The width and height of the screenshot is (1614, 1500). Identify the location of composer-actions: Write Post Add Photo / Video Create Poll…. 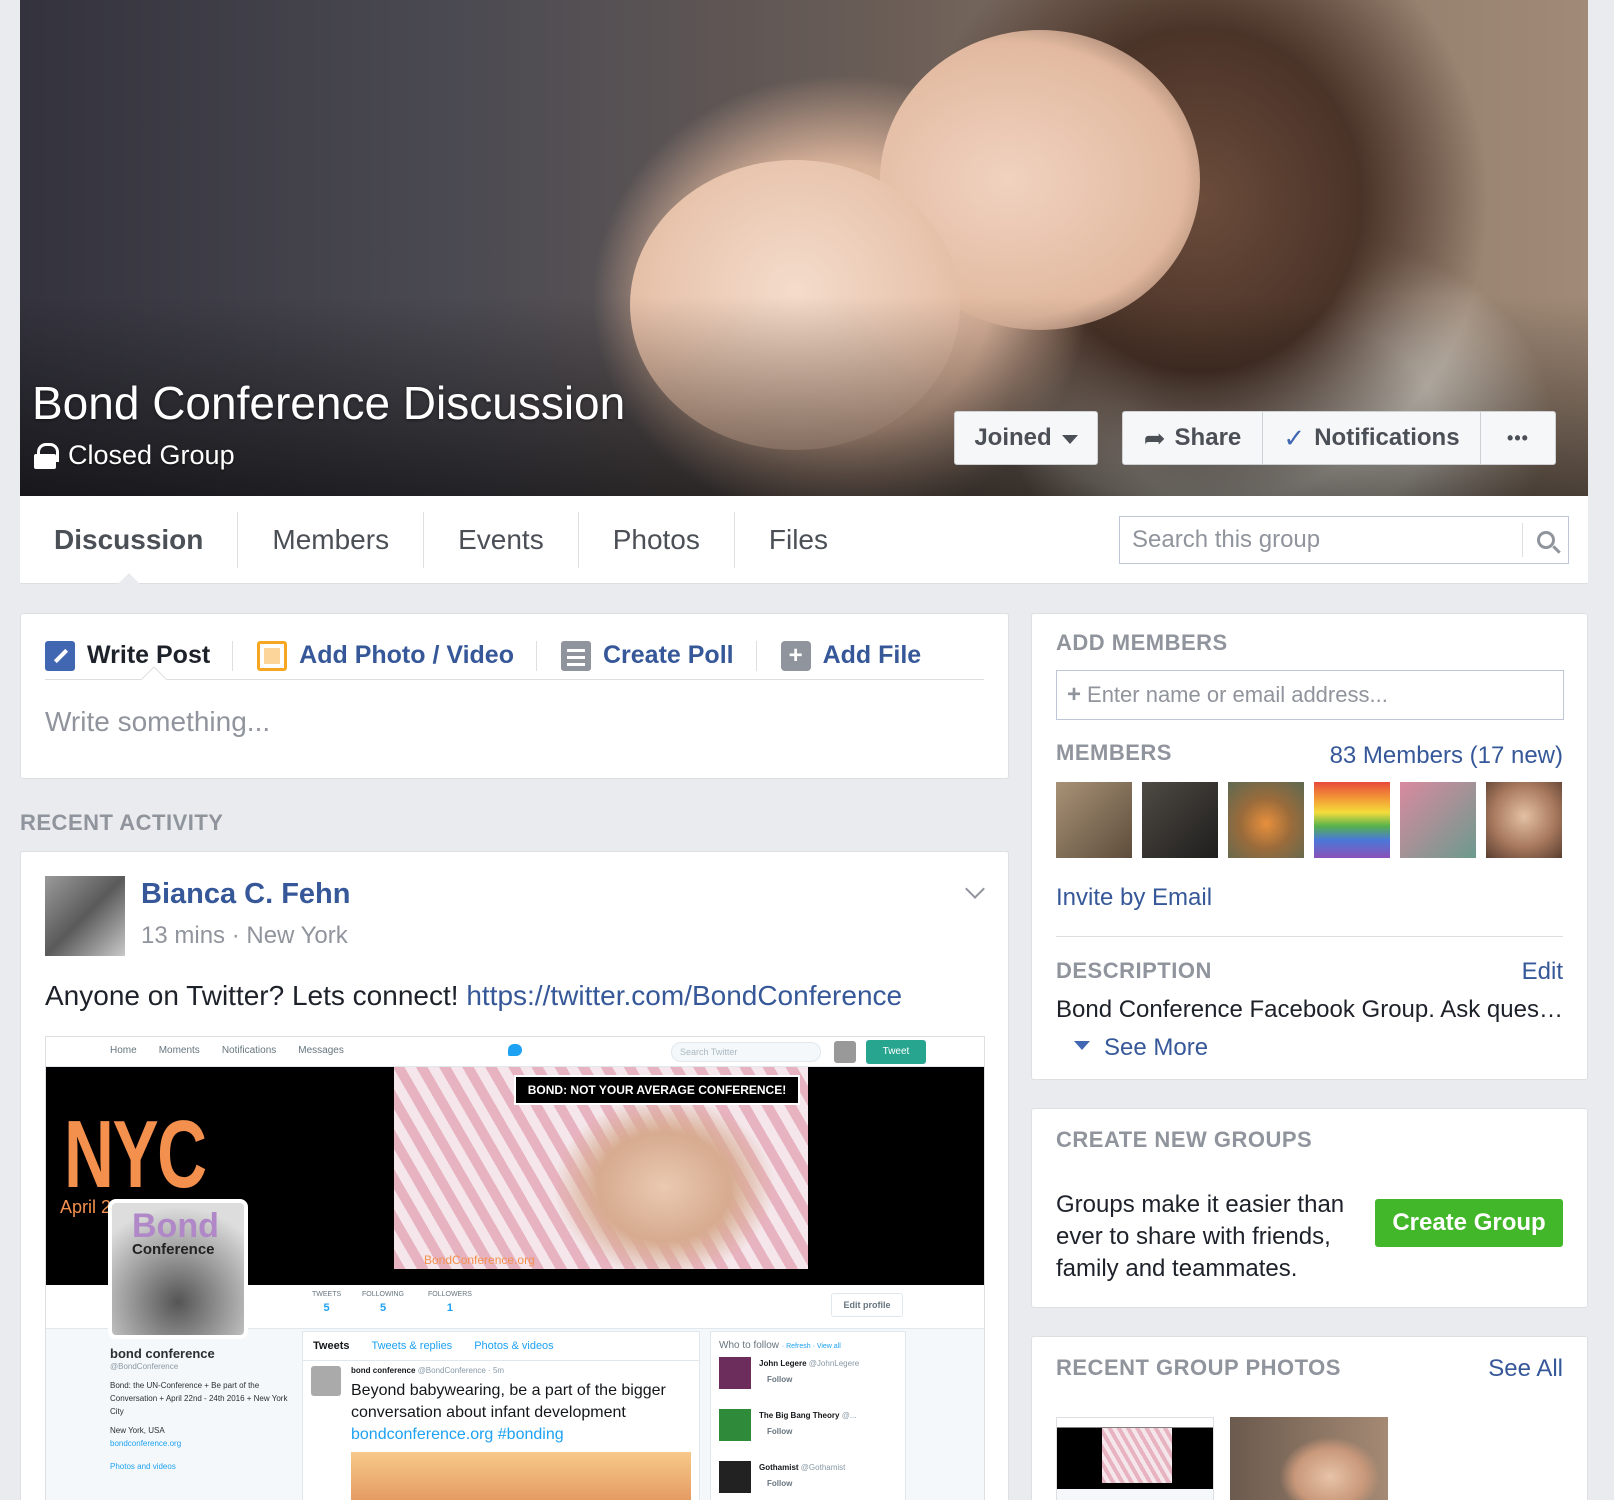
(514, 656).